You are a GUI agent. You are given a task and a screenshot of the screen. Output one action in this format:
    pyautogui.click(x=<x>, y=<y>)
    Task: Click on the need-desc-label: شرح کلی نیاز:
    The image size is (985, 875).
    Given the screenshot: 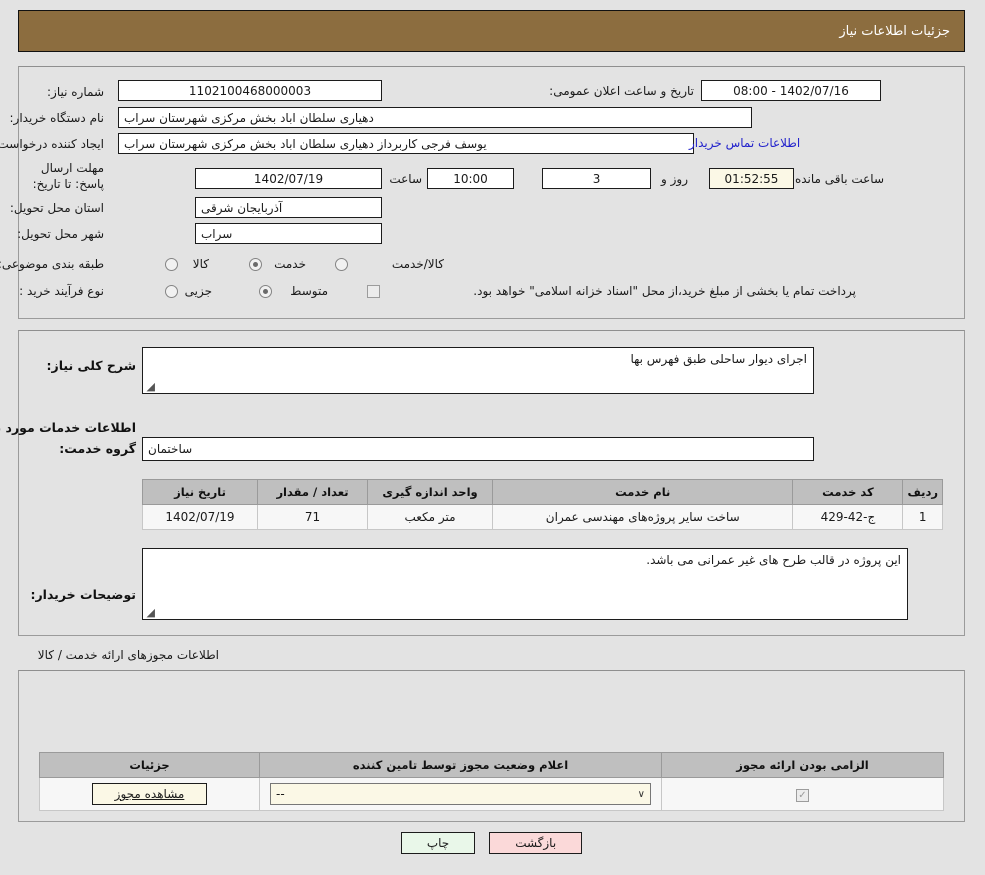 What is the action you would take?
    pyautogui.click(x=92, y=365)
    